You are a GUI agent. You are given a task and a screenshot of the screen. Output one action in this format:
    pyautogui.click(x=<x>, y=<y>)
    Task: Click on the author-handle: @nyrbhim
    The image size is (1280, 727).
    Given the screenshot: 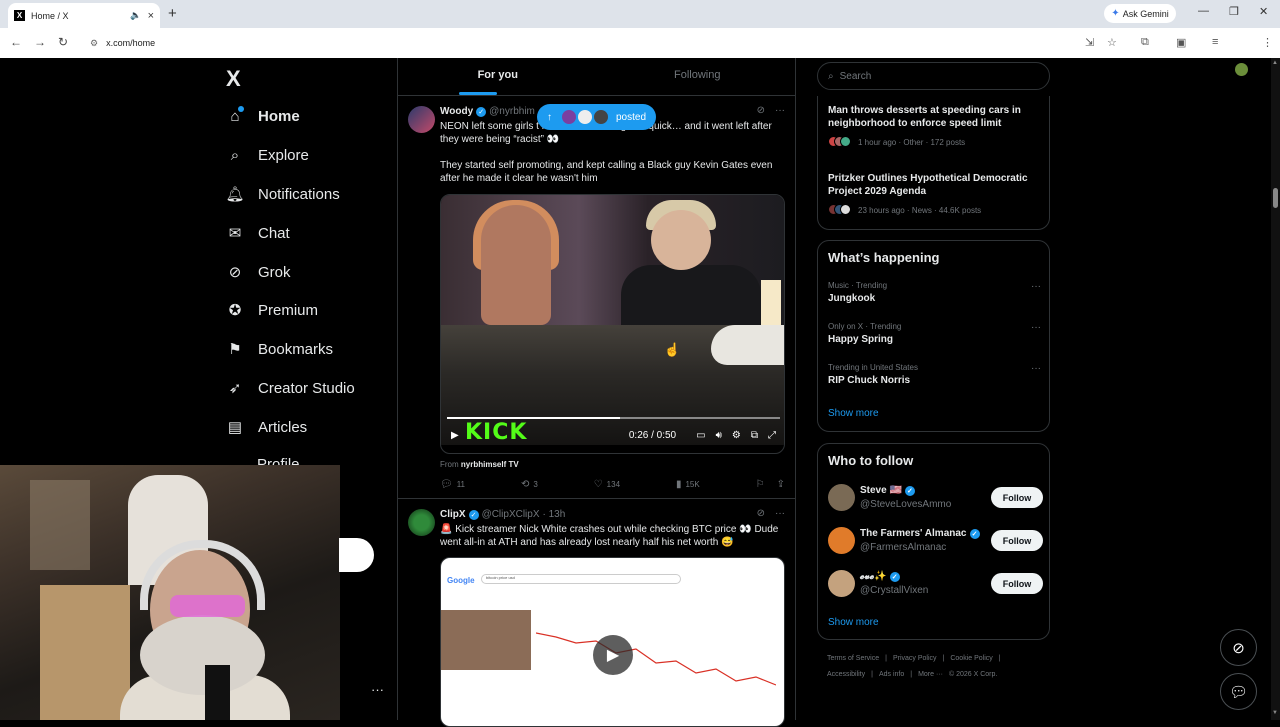 What is the action you would take?
    pyautogui.click(x=512, y=111)
    